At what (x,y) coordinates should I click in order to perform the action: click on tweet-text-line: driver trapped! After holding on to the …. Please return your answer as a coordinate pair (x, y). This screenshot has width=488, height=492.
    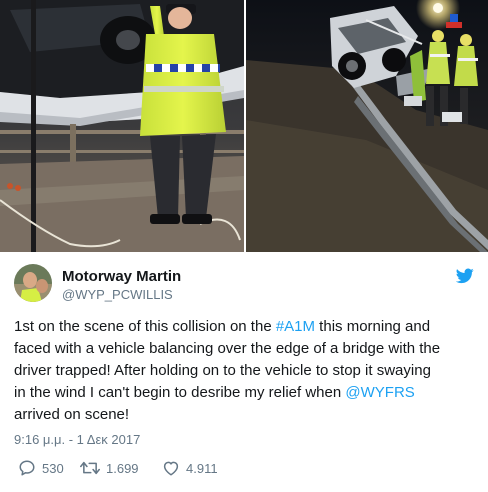
    Looking at the image, I should click on (246, 371).